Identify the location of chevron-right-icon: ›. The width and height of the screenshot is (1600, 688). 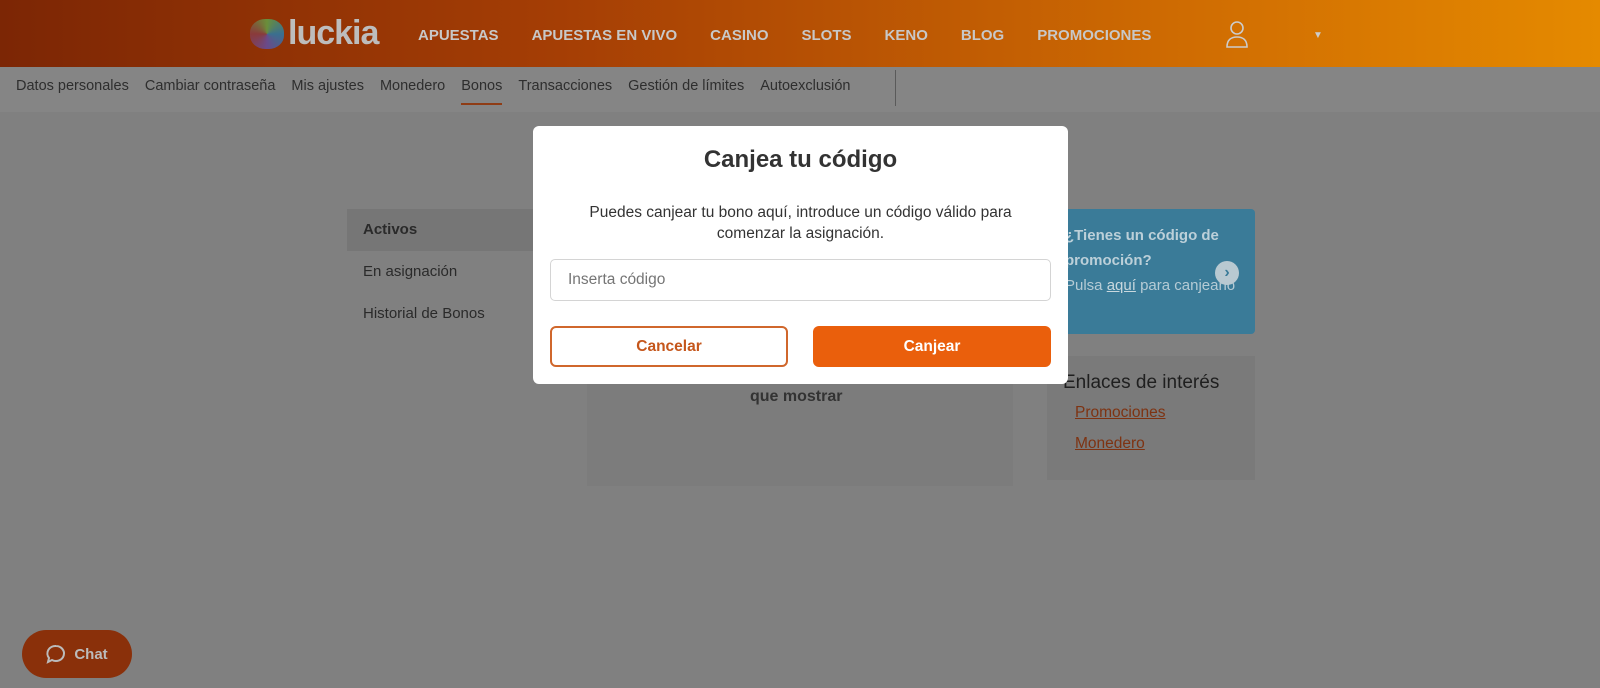
(1227, 273).